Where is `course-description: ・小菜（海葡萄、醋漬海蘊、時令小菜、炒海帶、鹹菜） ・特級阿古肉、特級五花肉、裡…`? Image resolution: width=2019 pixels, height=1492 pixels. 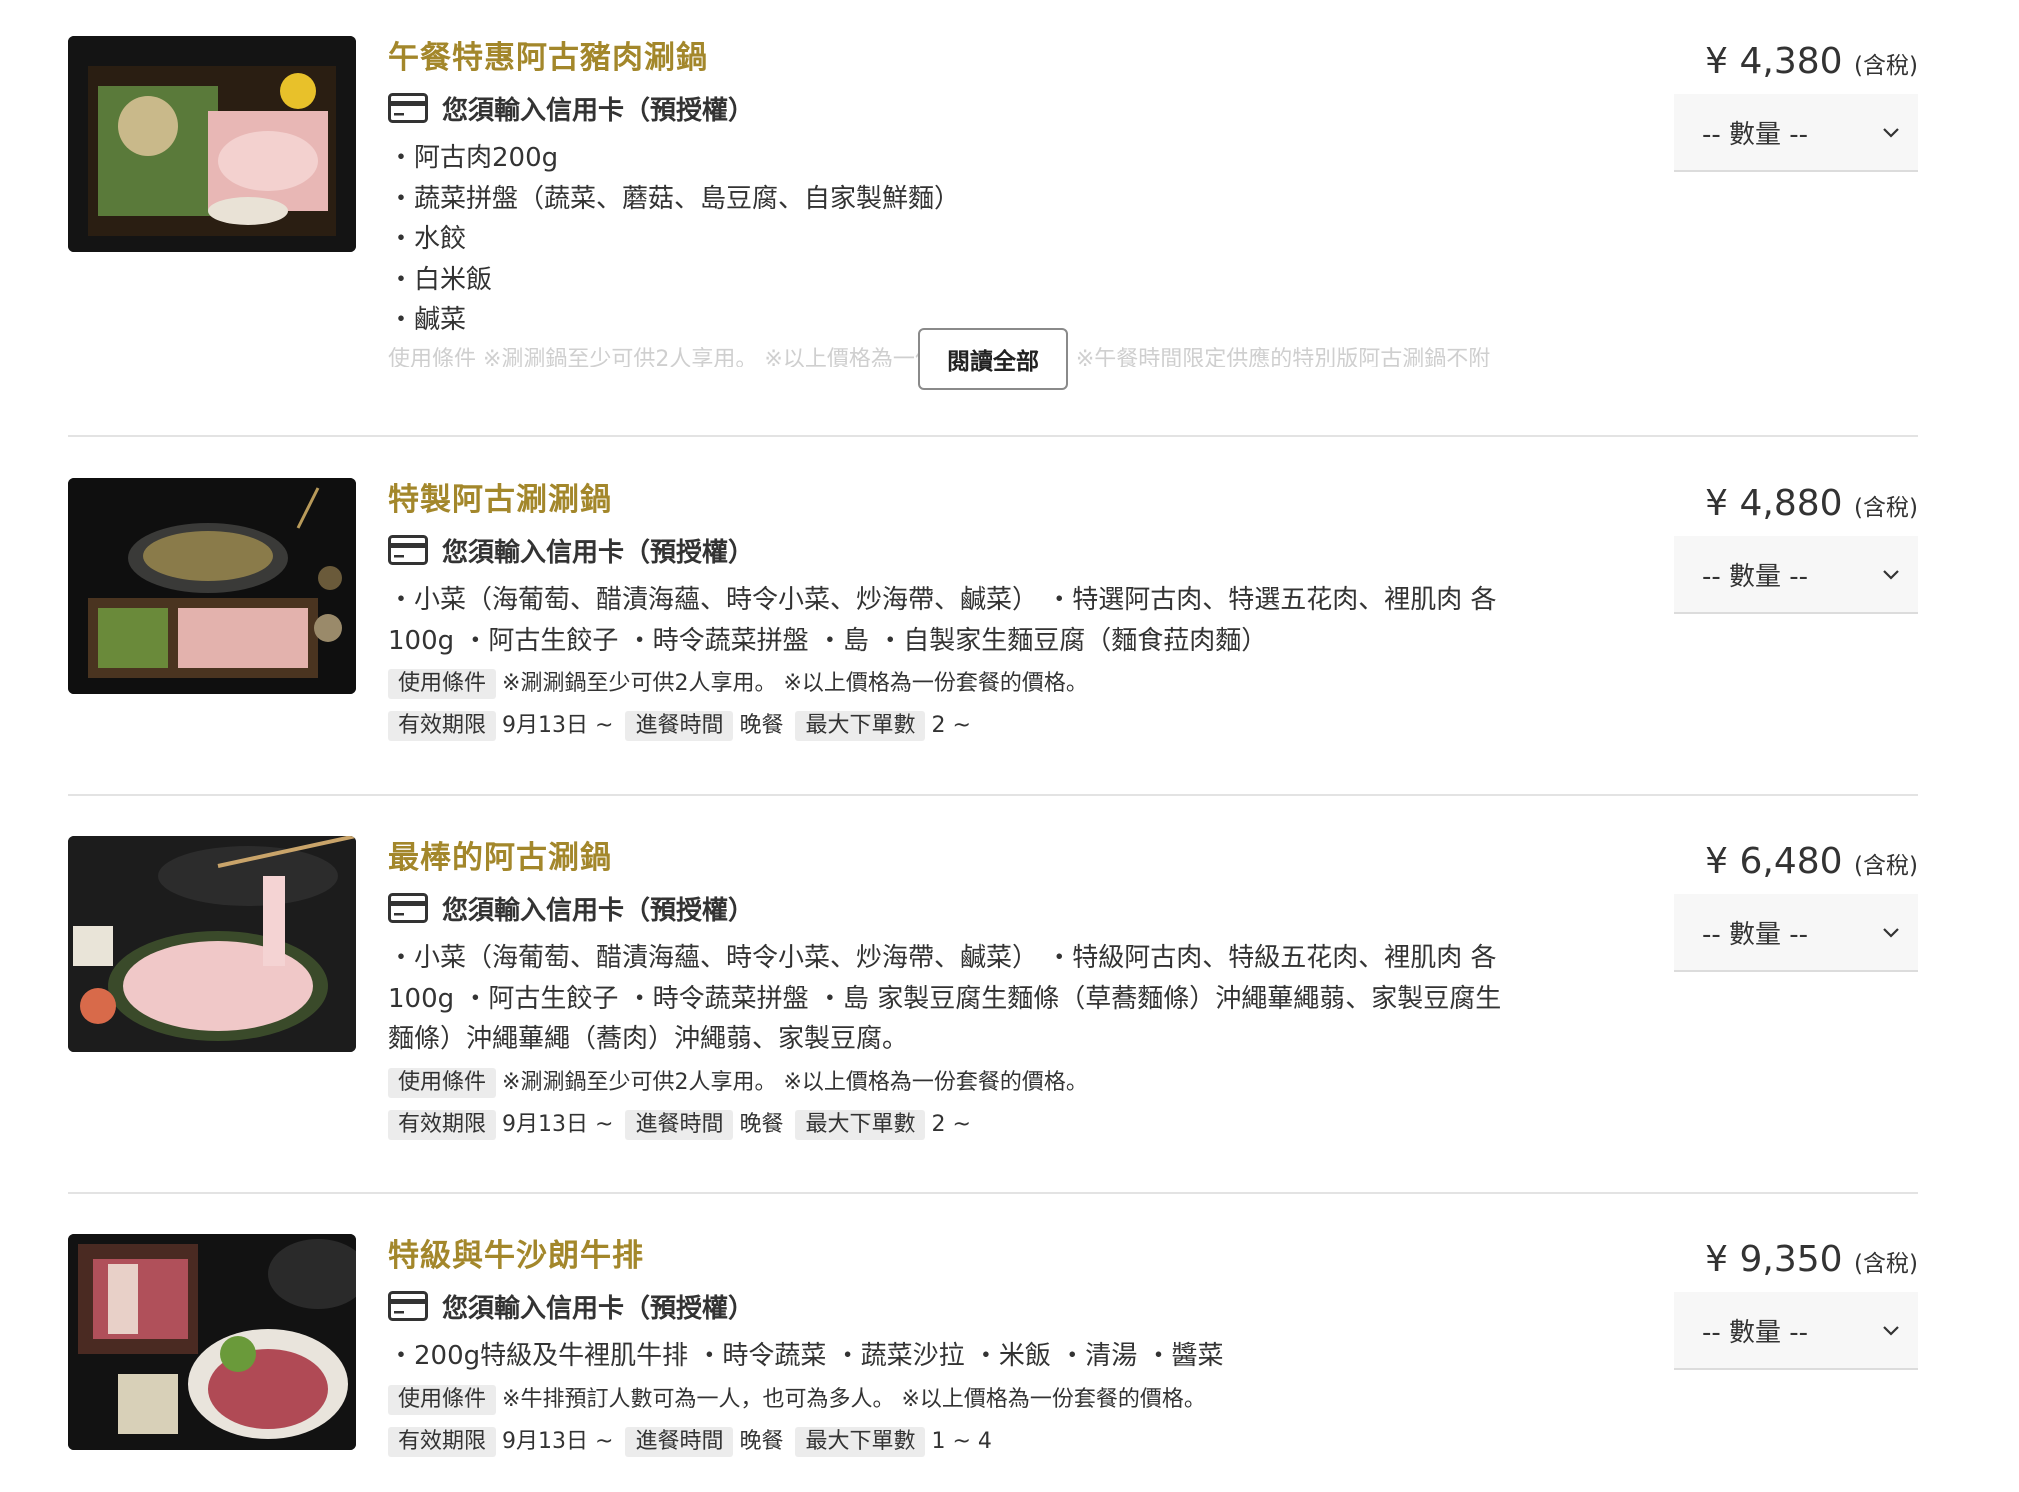
course-description: ・小菜（海葡萄、醋漬海蘊、時令小菜、炒海帶、鹹菜） ・特級阿古肉、特級五花肉、裡… is located at coordinates (1035, 999).